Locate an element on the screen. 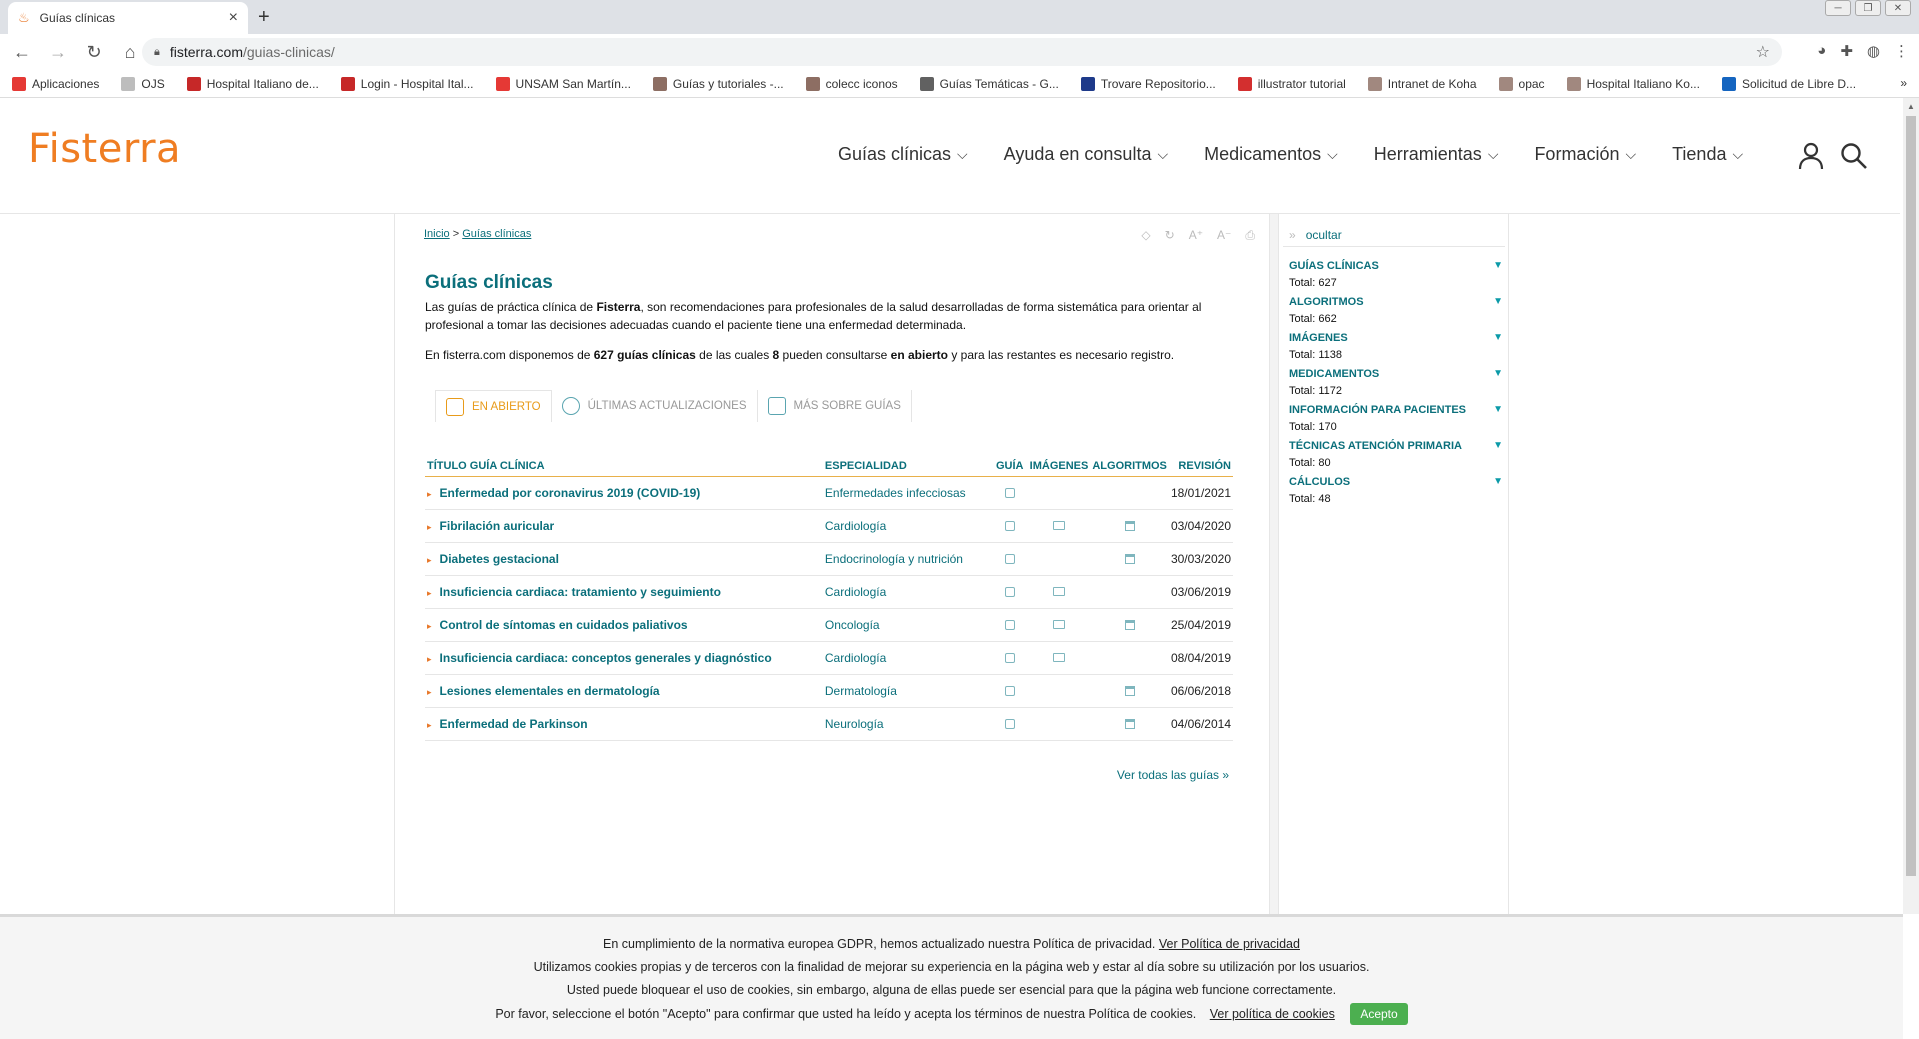 The width and height of the screenshot is (1919, 1039). sidebar-item: CÁLCULOS Total: 48 ▼ is located at coordinates (1396, 490).